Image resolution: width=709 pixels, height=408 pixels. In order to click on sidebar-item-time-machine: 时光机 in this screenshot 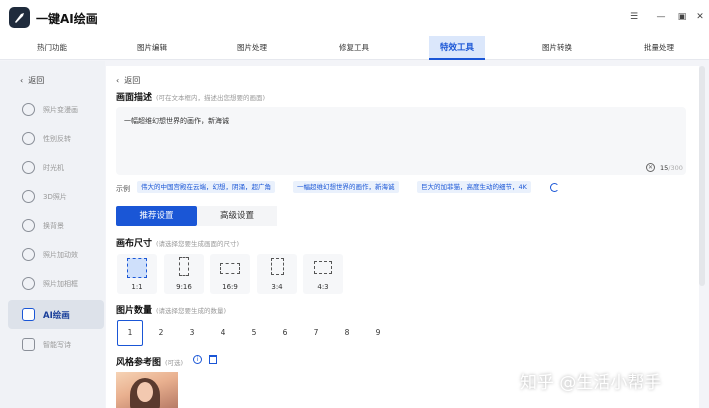, I will do `click(56, 167)`.